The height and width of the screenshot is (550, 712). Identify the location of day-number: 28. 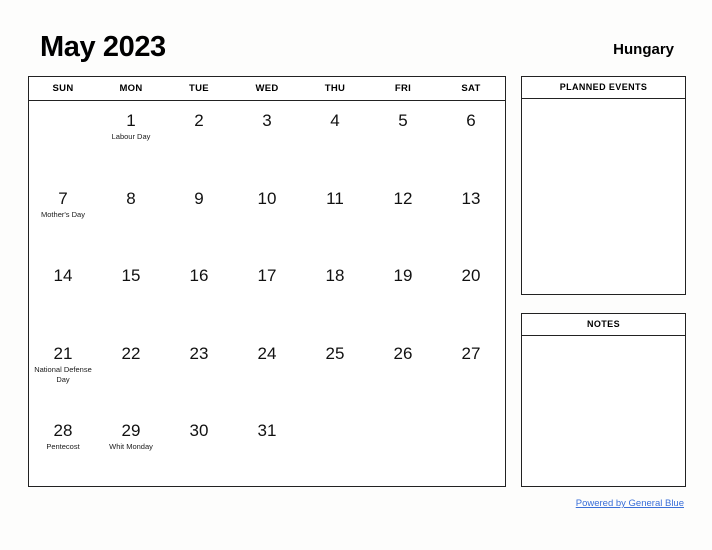
(63, 430).